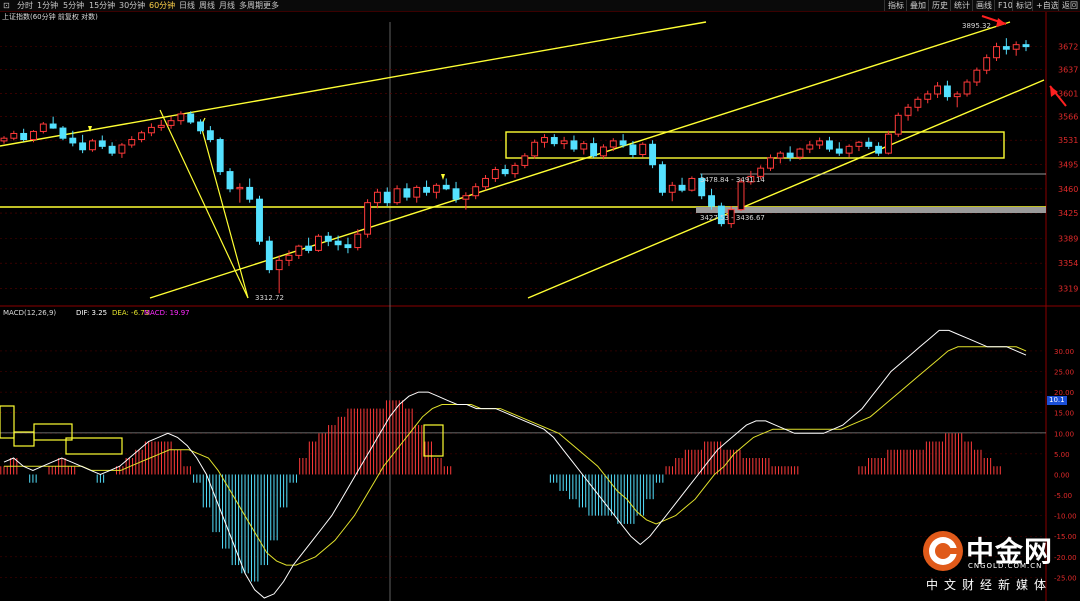 This screenshot has width=1080, height=601. I want to click on price-tick-1: 3637, so click(1068, 70).